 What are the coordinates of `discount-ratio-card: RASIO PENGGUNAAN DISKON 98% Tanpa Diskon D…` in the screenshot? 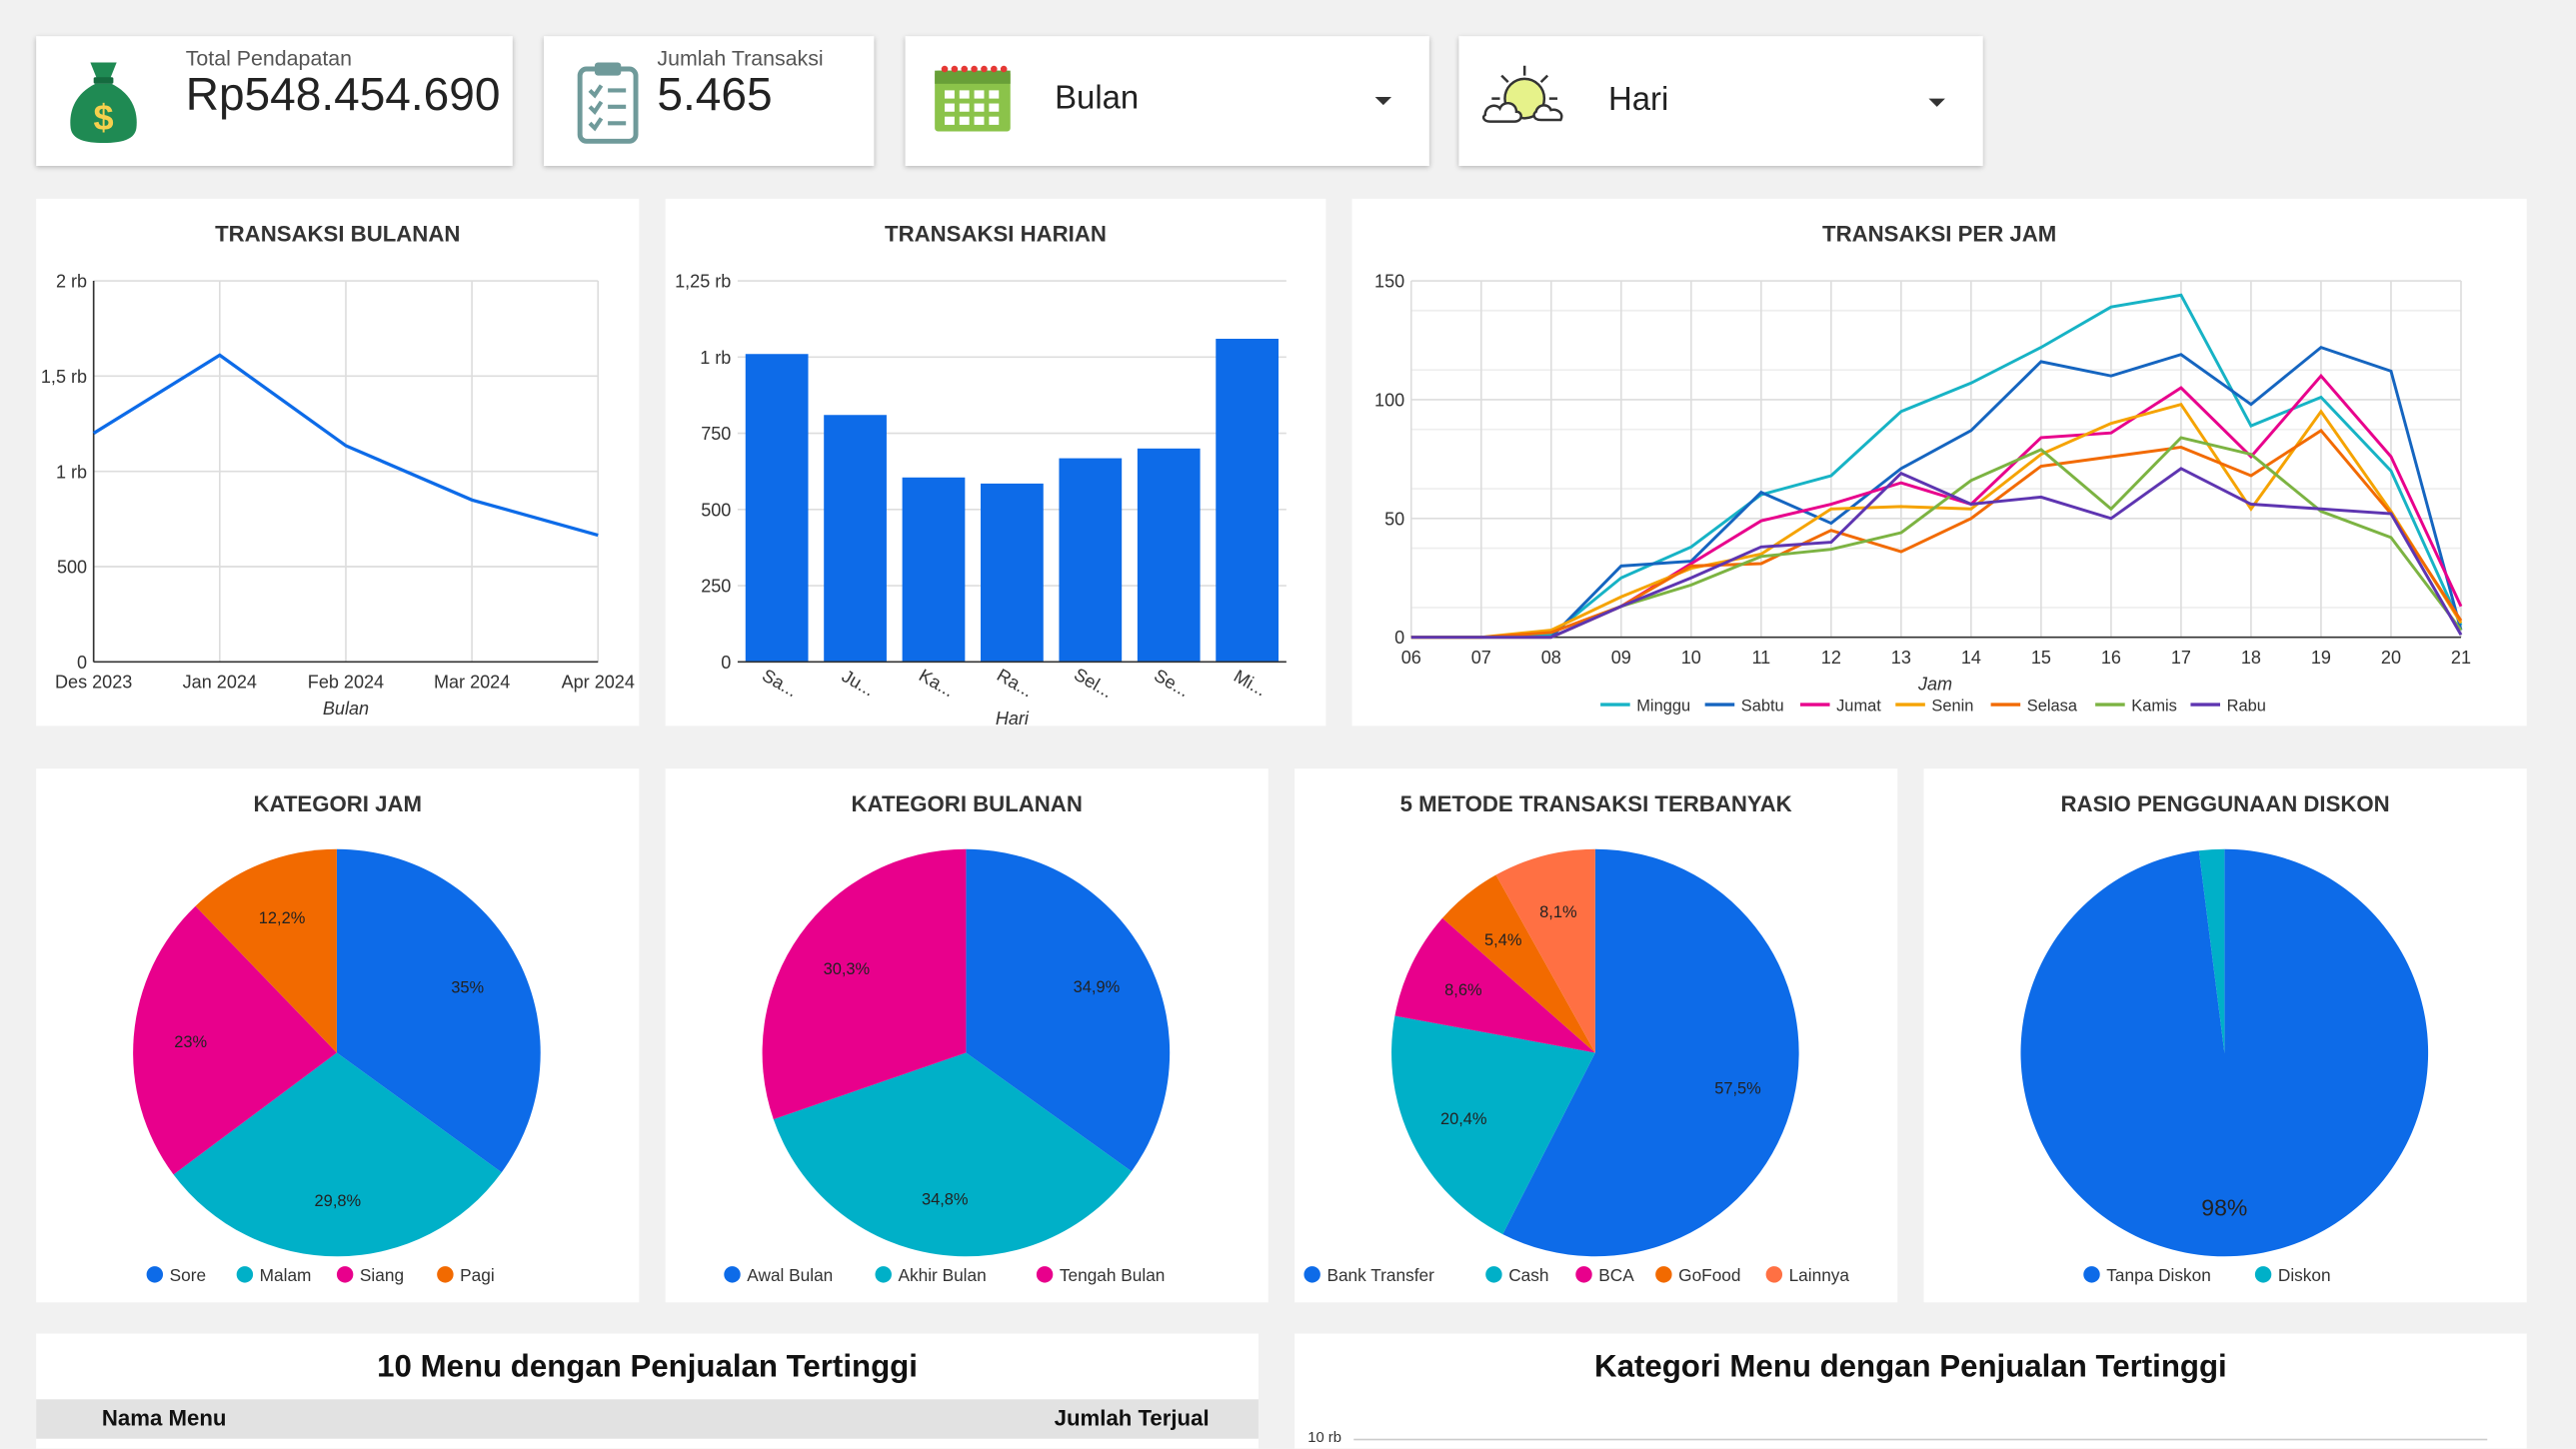 It's located at (2225, 1035).